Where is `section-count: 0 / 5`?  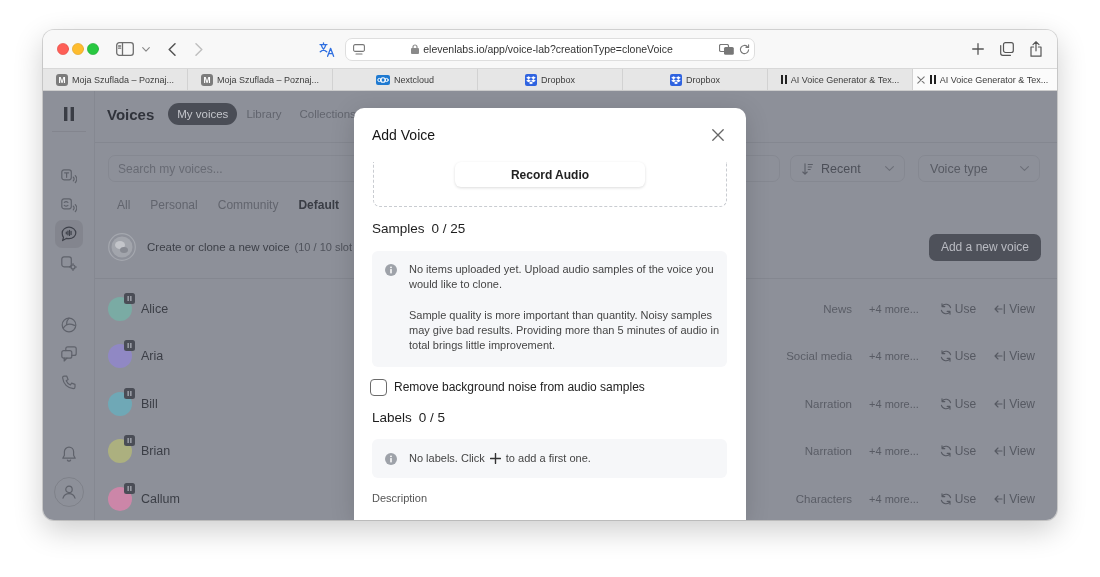
section-count: 0 / 5 is located at coordinates (432, 417).